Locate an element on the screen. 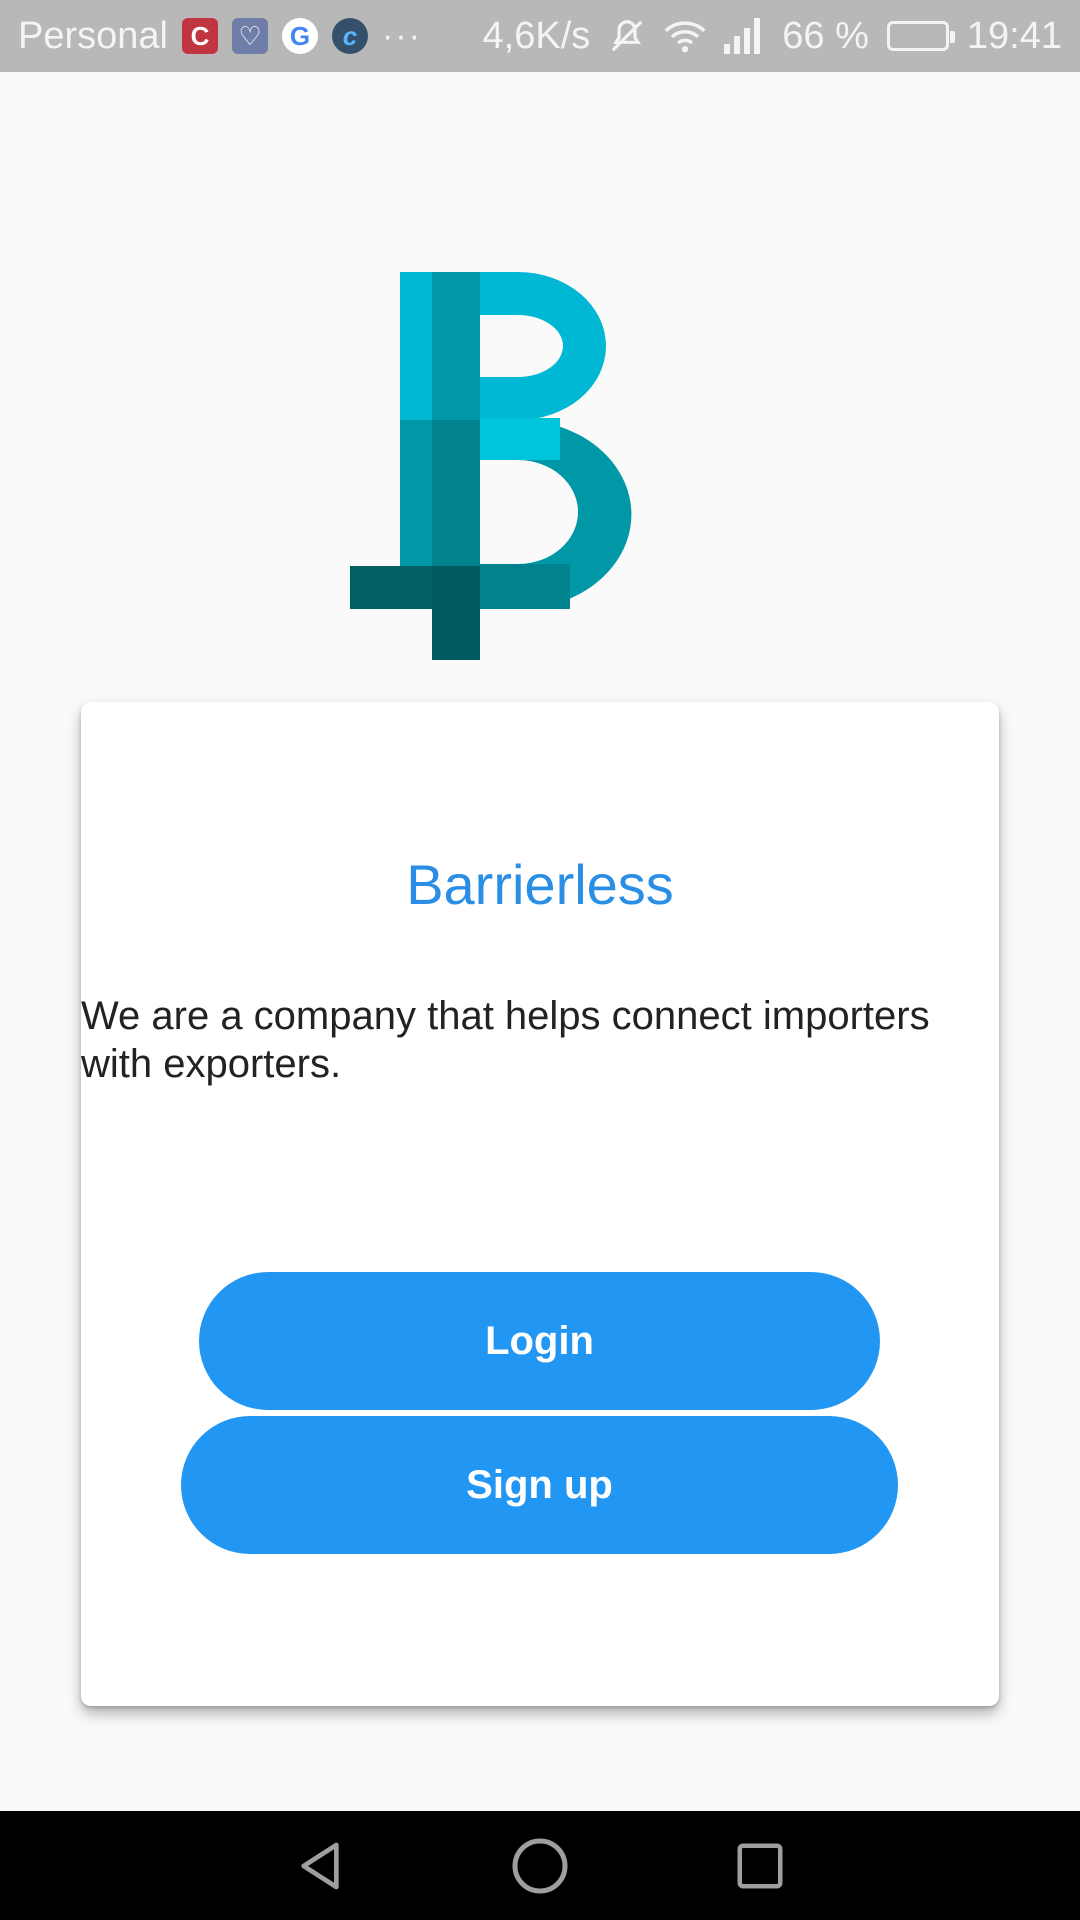  status-left: Personal C ♡ G c ··· is located at coordinates (220, 36).